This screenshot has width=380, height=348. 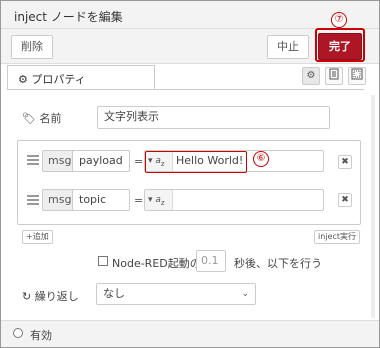 I want to click on delete-button: 削除, so click(x=32, y=47).